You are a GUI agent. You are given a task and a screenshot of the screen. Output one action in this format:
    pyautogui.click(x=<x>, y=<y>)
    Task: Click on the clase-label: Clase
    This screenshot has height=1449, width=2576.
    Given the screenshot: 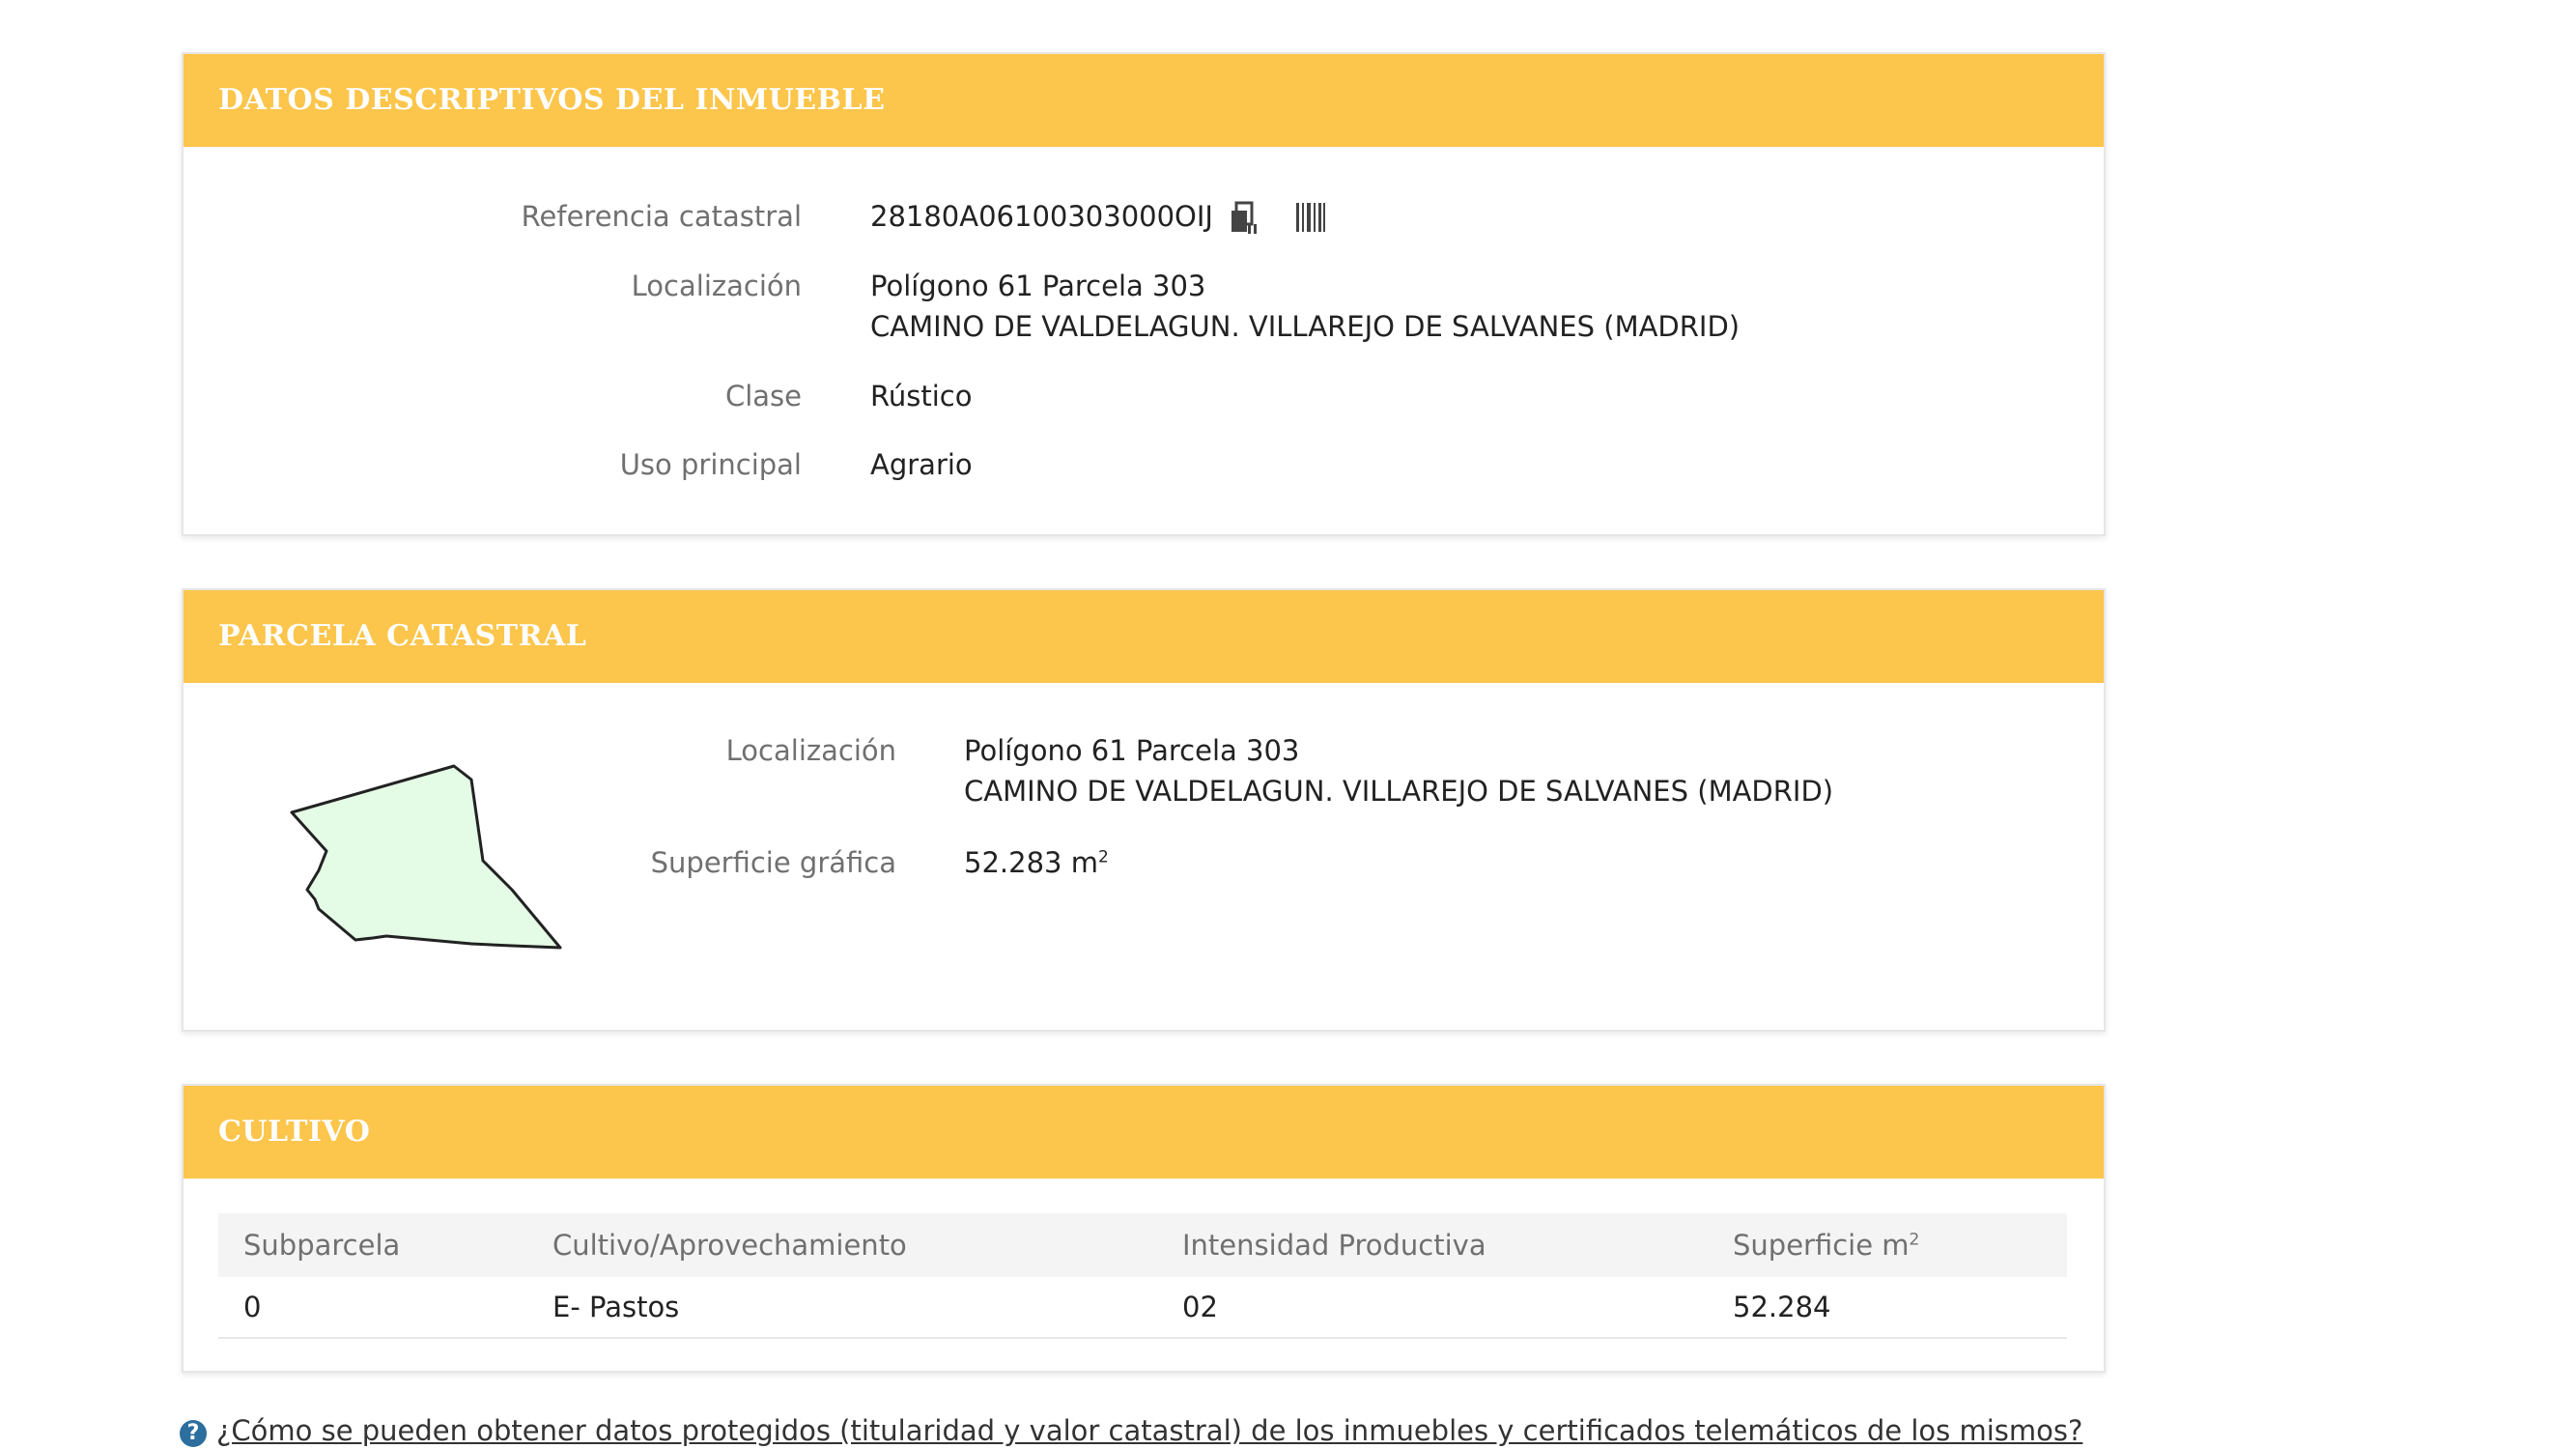 What is the action you would take?
    pyautogui.click(x=763, y=396)
    